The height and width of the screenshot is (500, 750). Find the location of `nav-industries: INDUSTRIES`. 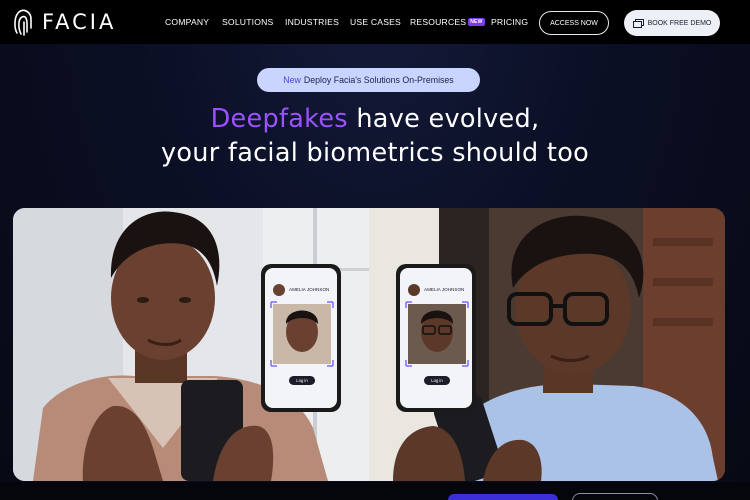

nav-industries: INDUSTRIES is located at coordinates (312, 22).